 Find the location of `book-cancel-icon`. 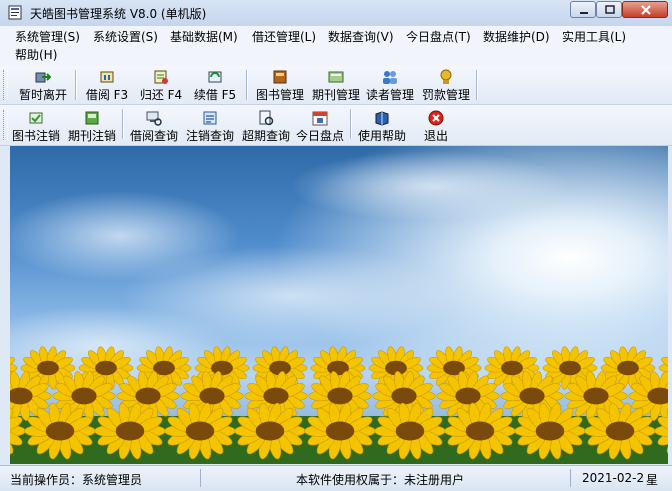

book-cancel-icon is located at coordinates (36, 118).